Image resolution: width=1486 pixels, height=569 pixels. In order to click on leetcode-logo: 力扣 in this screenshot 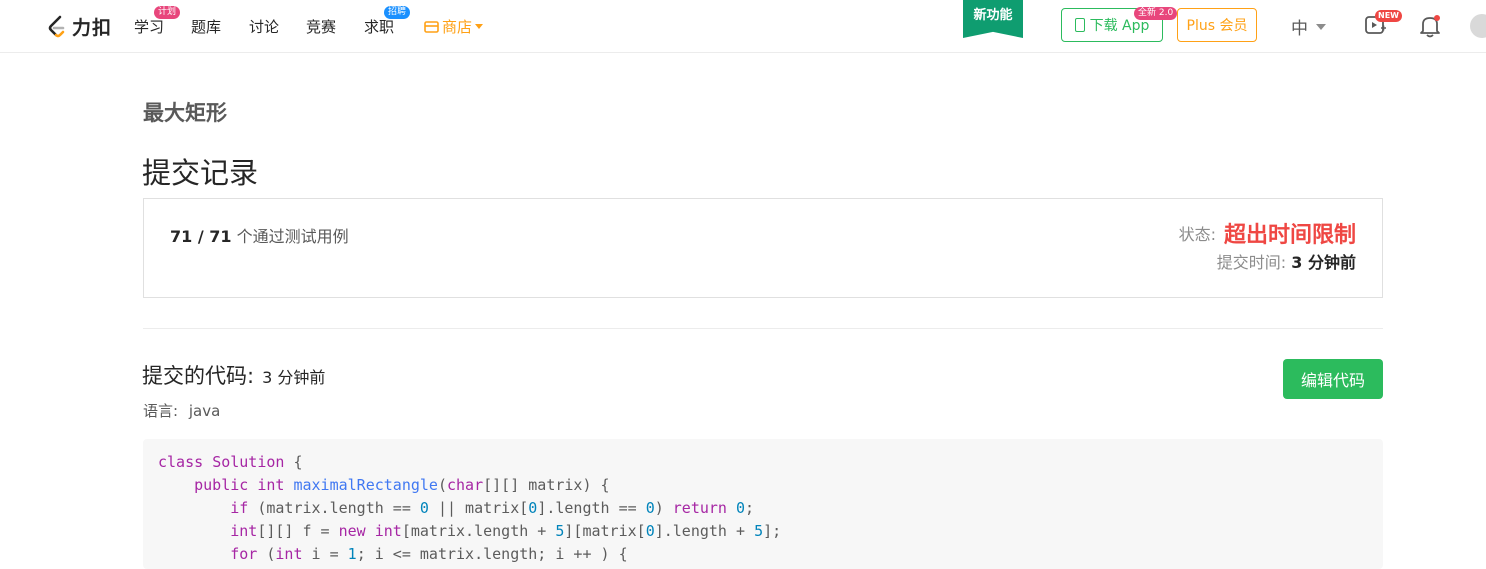, I will do `click(79, 26)`.